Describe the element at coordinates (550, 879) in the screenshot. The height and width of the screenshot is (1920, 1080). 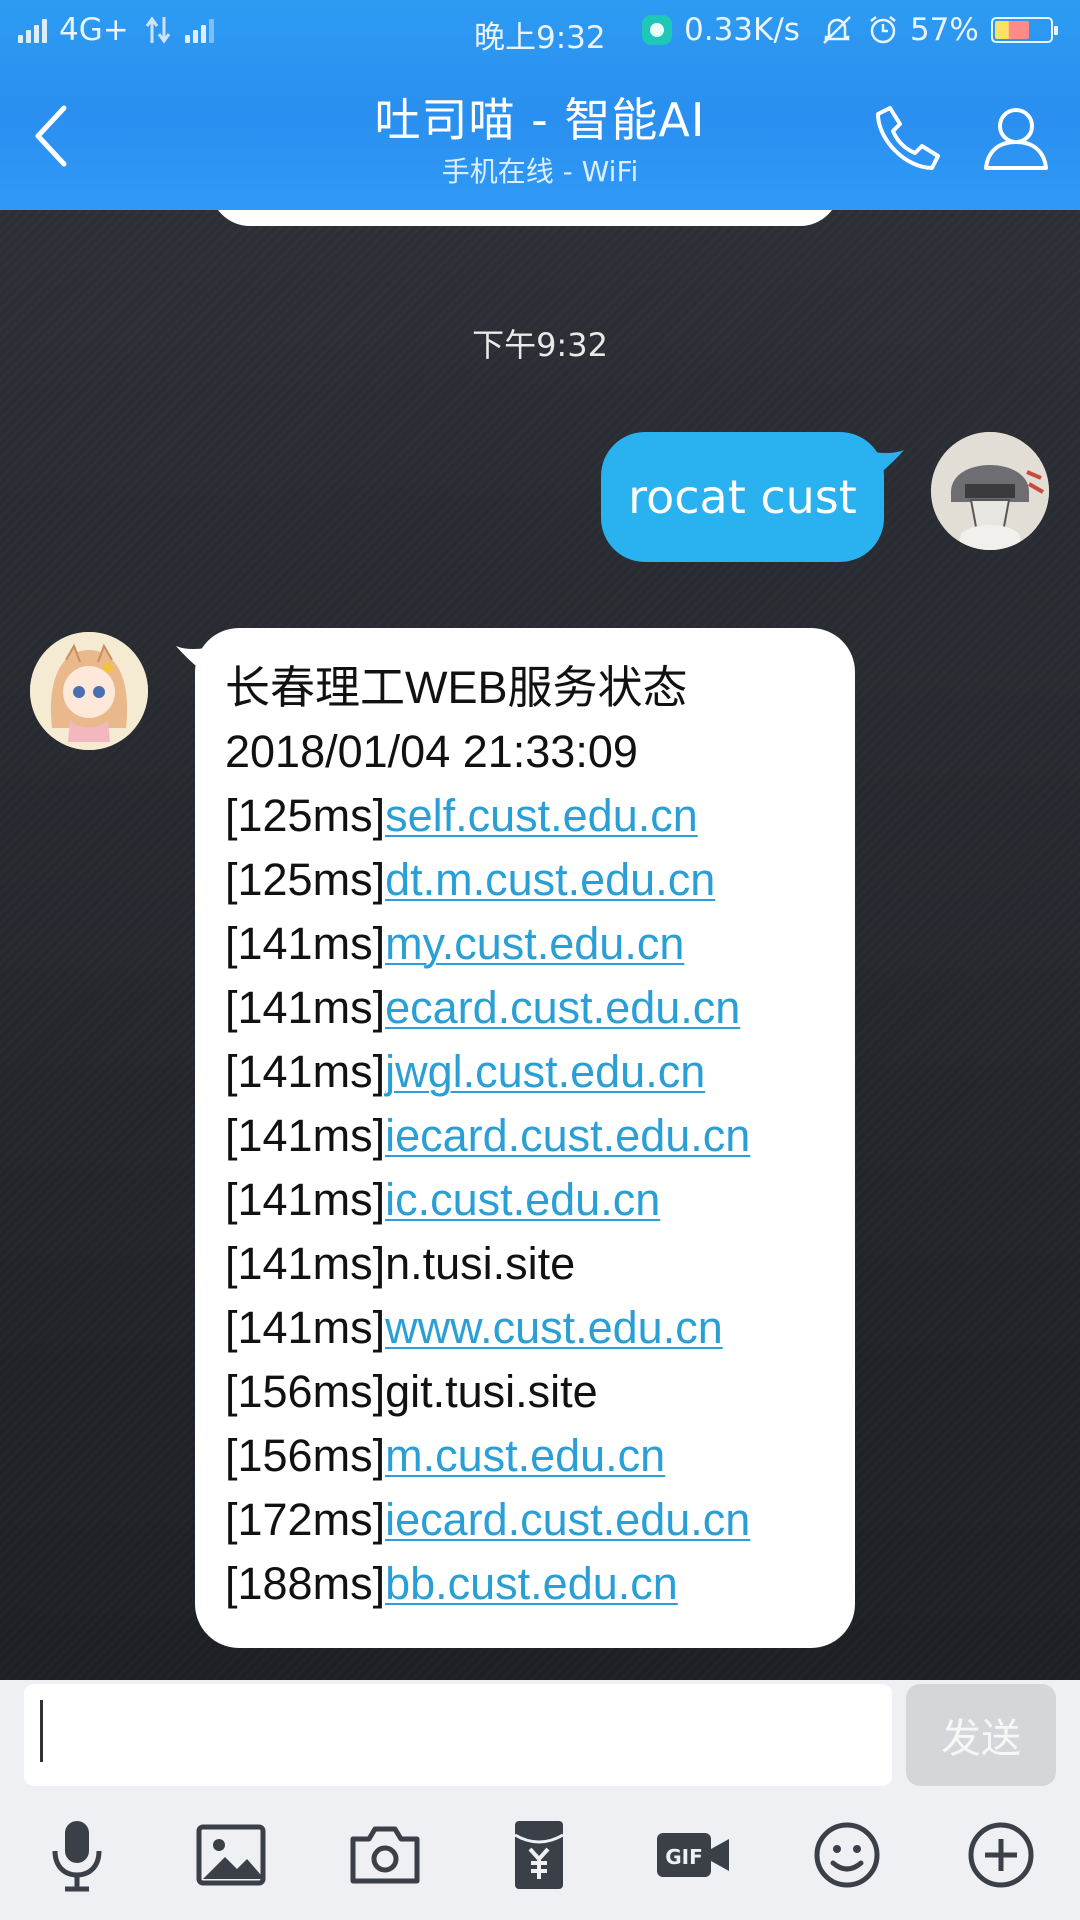
I see `entry-host-link: dt.m.cust.edu.cn` at that location.